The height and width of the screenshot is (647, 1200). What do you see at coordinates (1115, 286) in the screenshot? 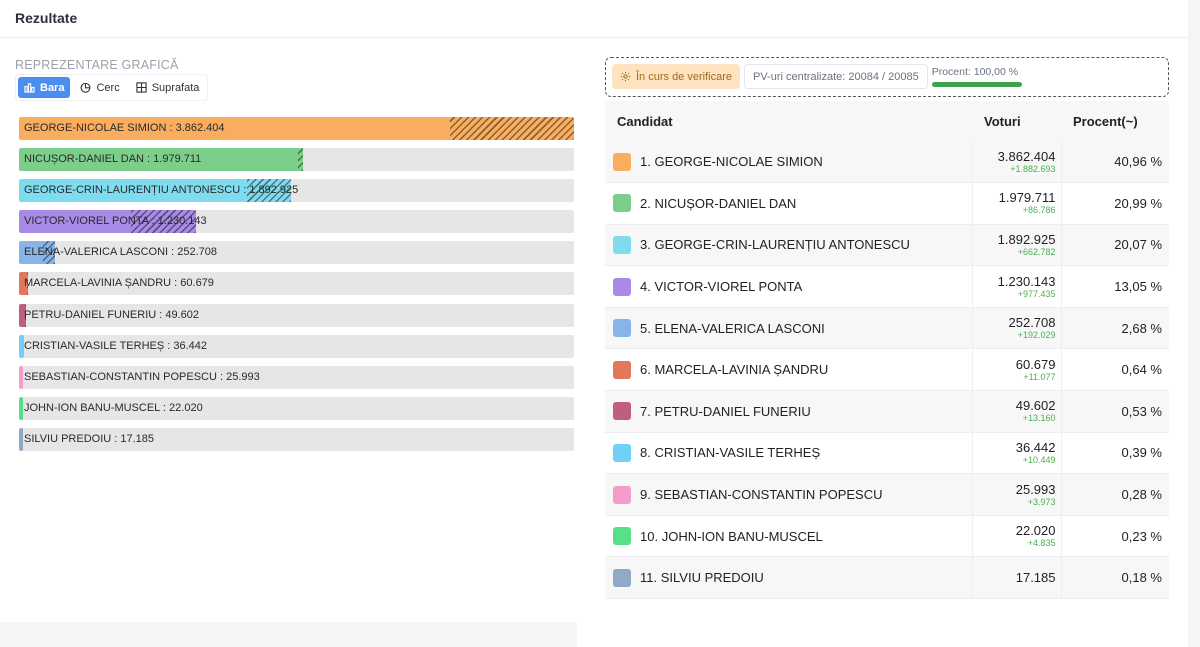
I see `percent-cell: 13,05 %` at bounding box center [1115, 286].